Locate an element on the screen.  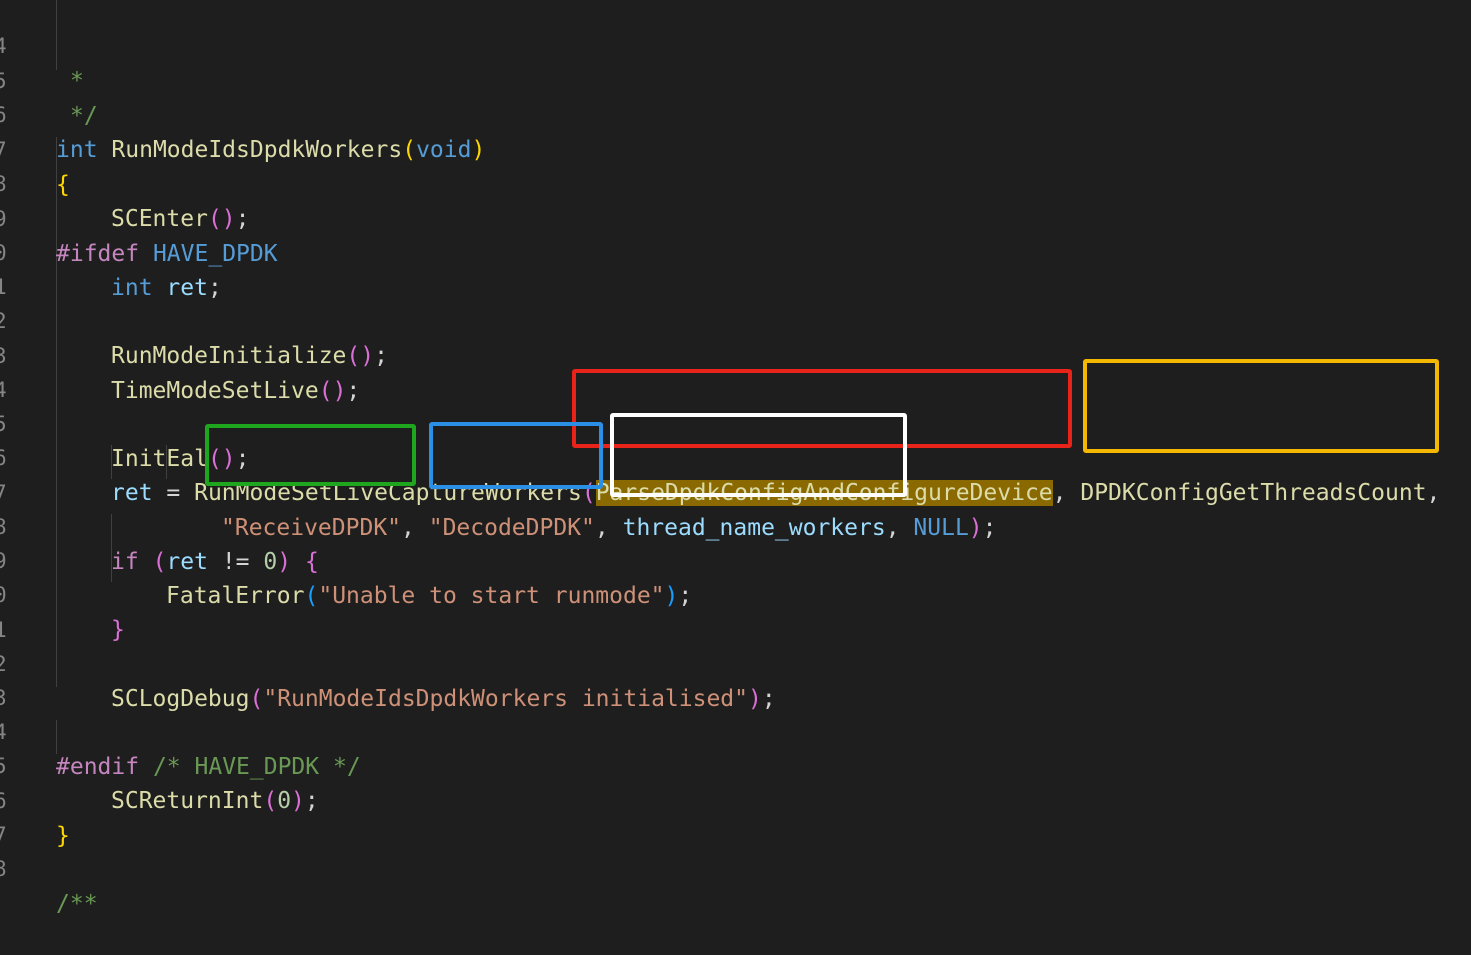
code-line: 0 } is located at coordinates (735, 593).